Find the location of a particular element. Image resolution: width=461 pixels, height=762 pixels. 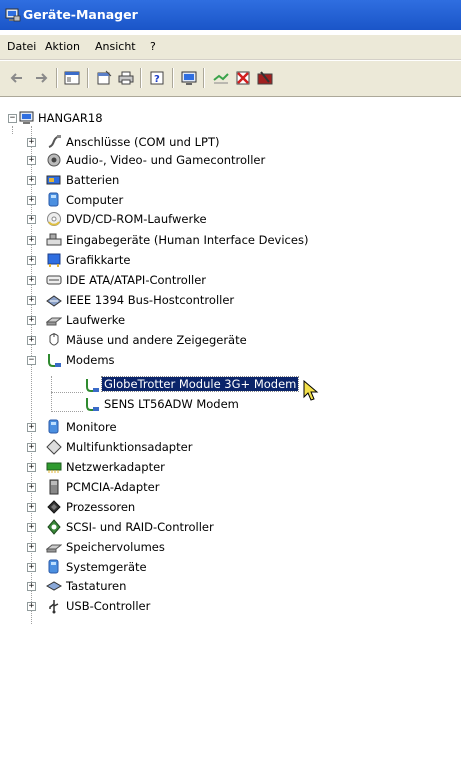

mouse-pointer-icon is located at coordinates (311, 390).